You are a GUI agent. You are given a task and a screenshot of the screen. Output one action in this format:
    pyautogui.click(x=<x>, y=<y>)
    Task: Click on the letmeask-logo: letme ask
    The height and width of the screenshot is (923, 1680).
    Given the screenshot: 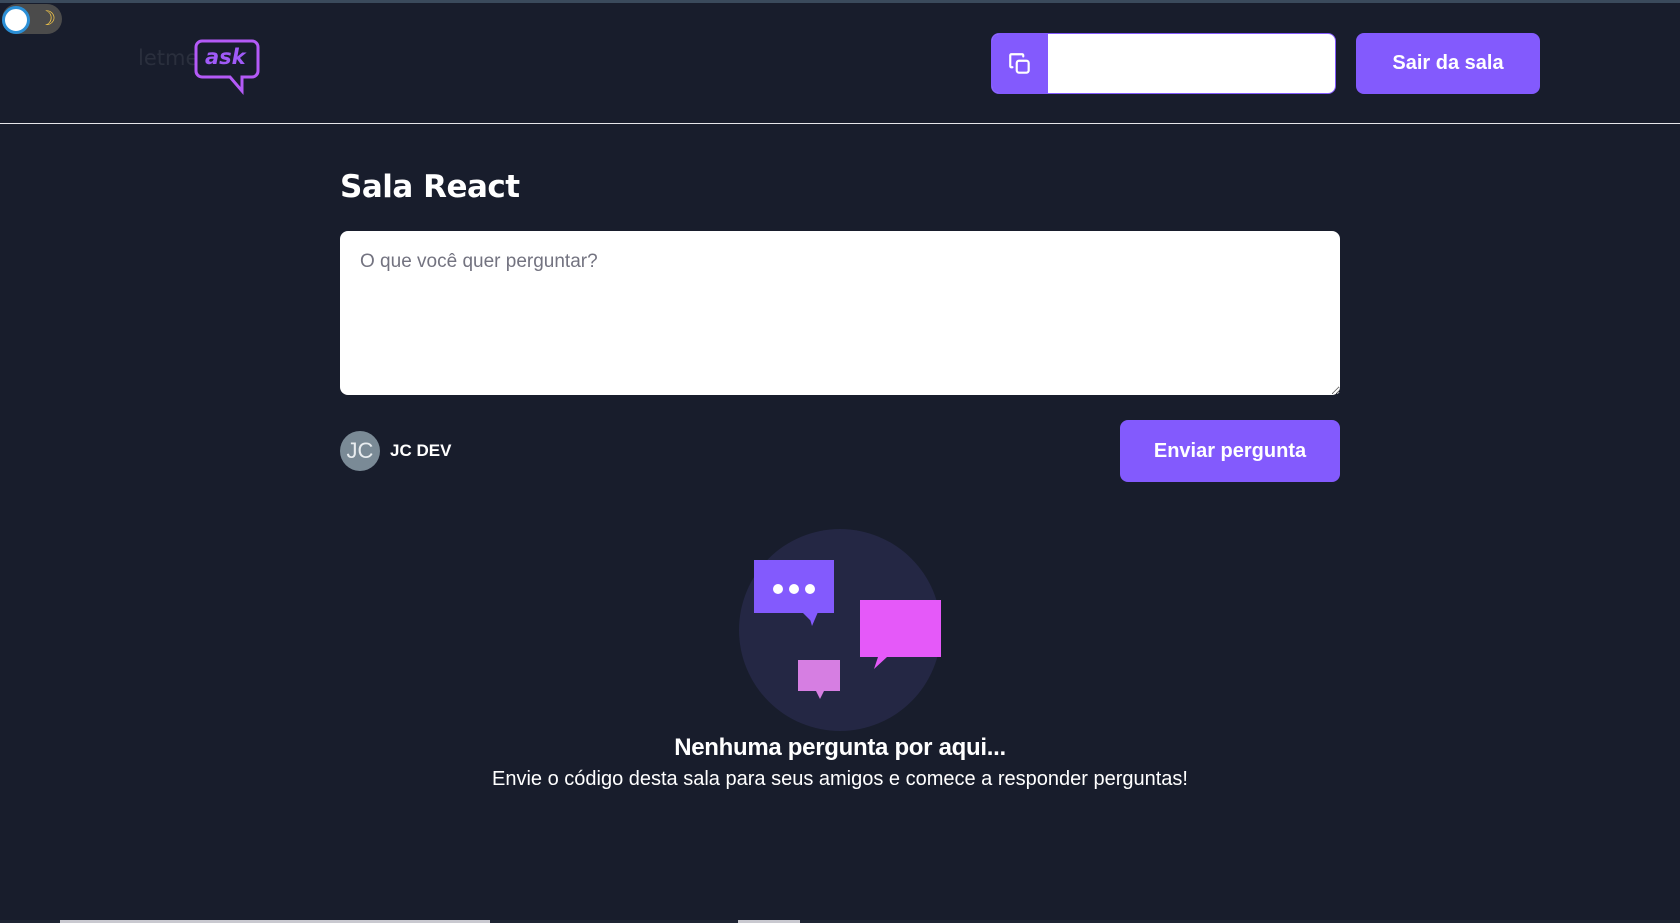 What is the action you would take?
    pyautogui.click(x=199, y=65)
    